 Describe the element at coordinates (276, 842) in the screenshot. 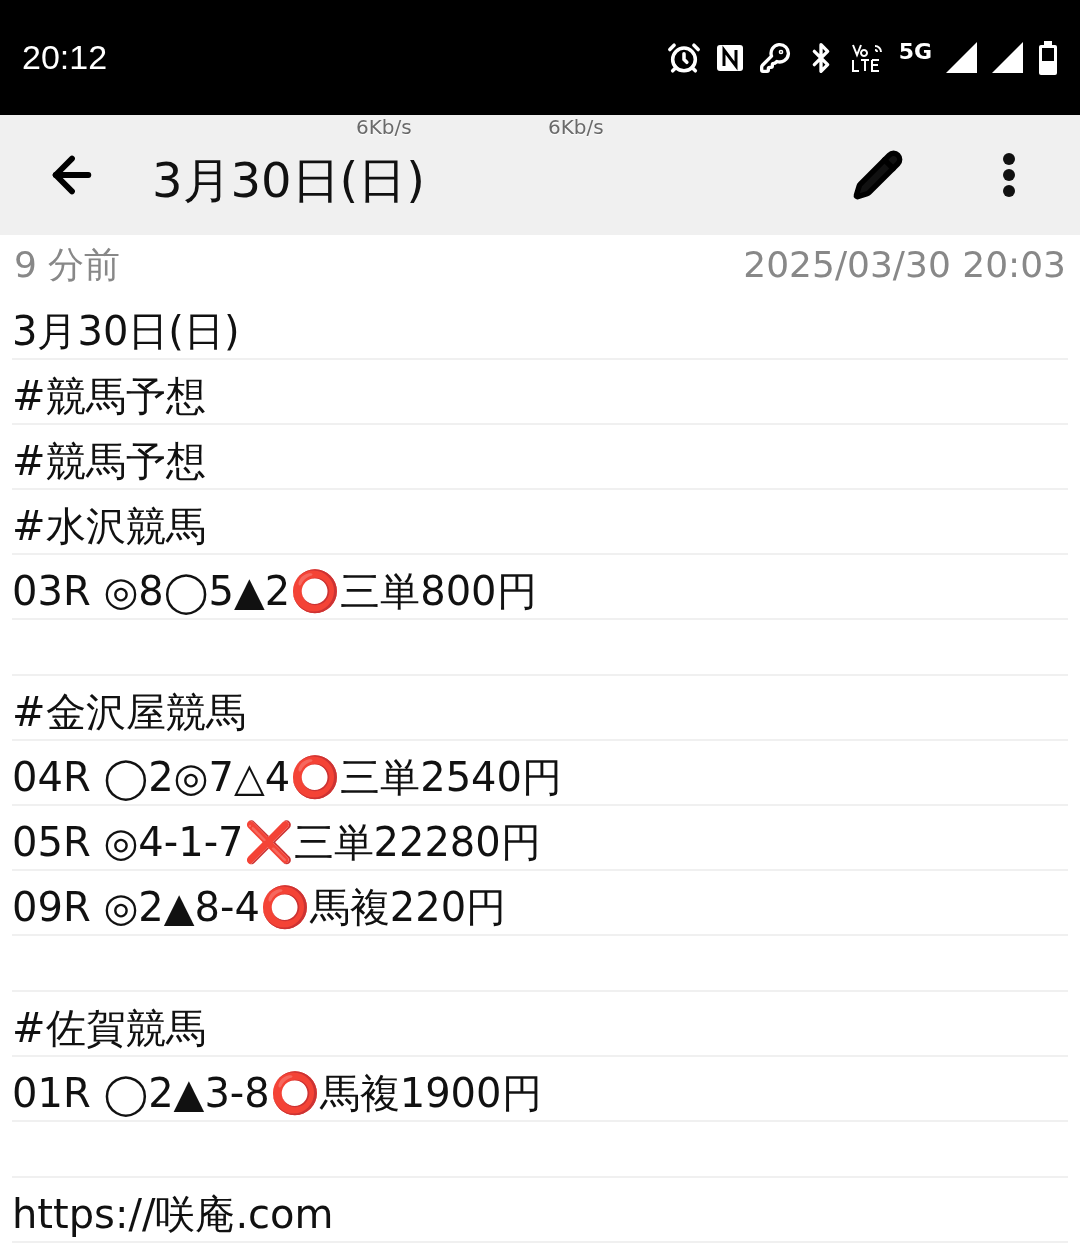

I see `note-line: 05R ◎4-1-7❌三単22280円` at that location.